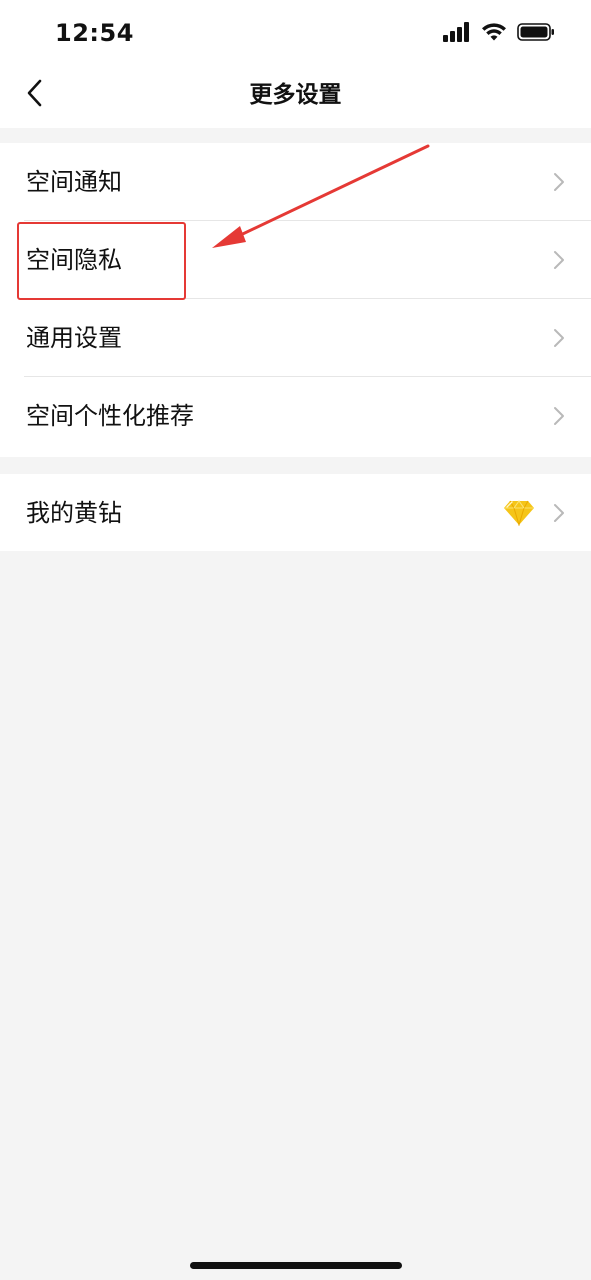 This screenshot has height=1280, width=591. What do you see at coordinates (295, 338) in the screenshot?
I see `settings-item-general-settings: 通用设置` at bounding box center [295, 338].